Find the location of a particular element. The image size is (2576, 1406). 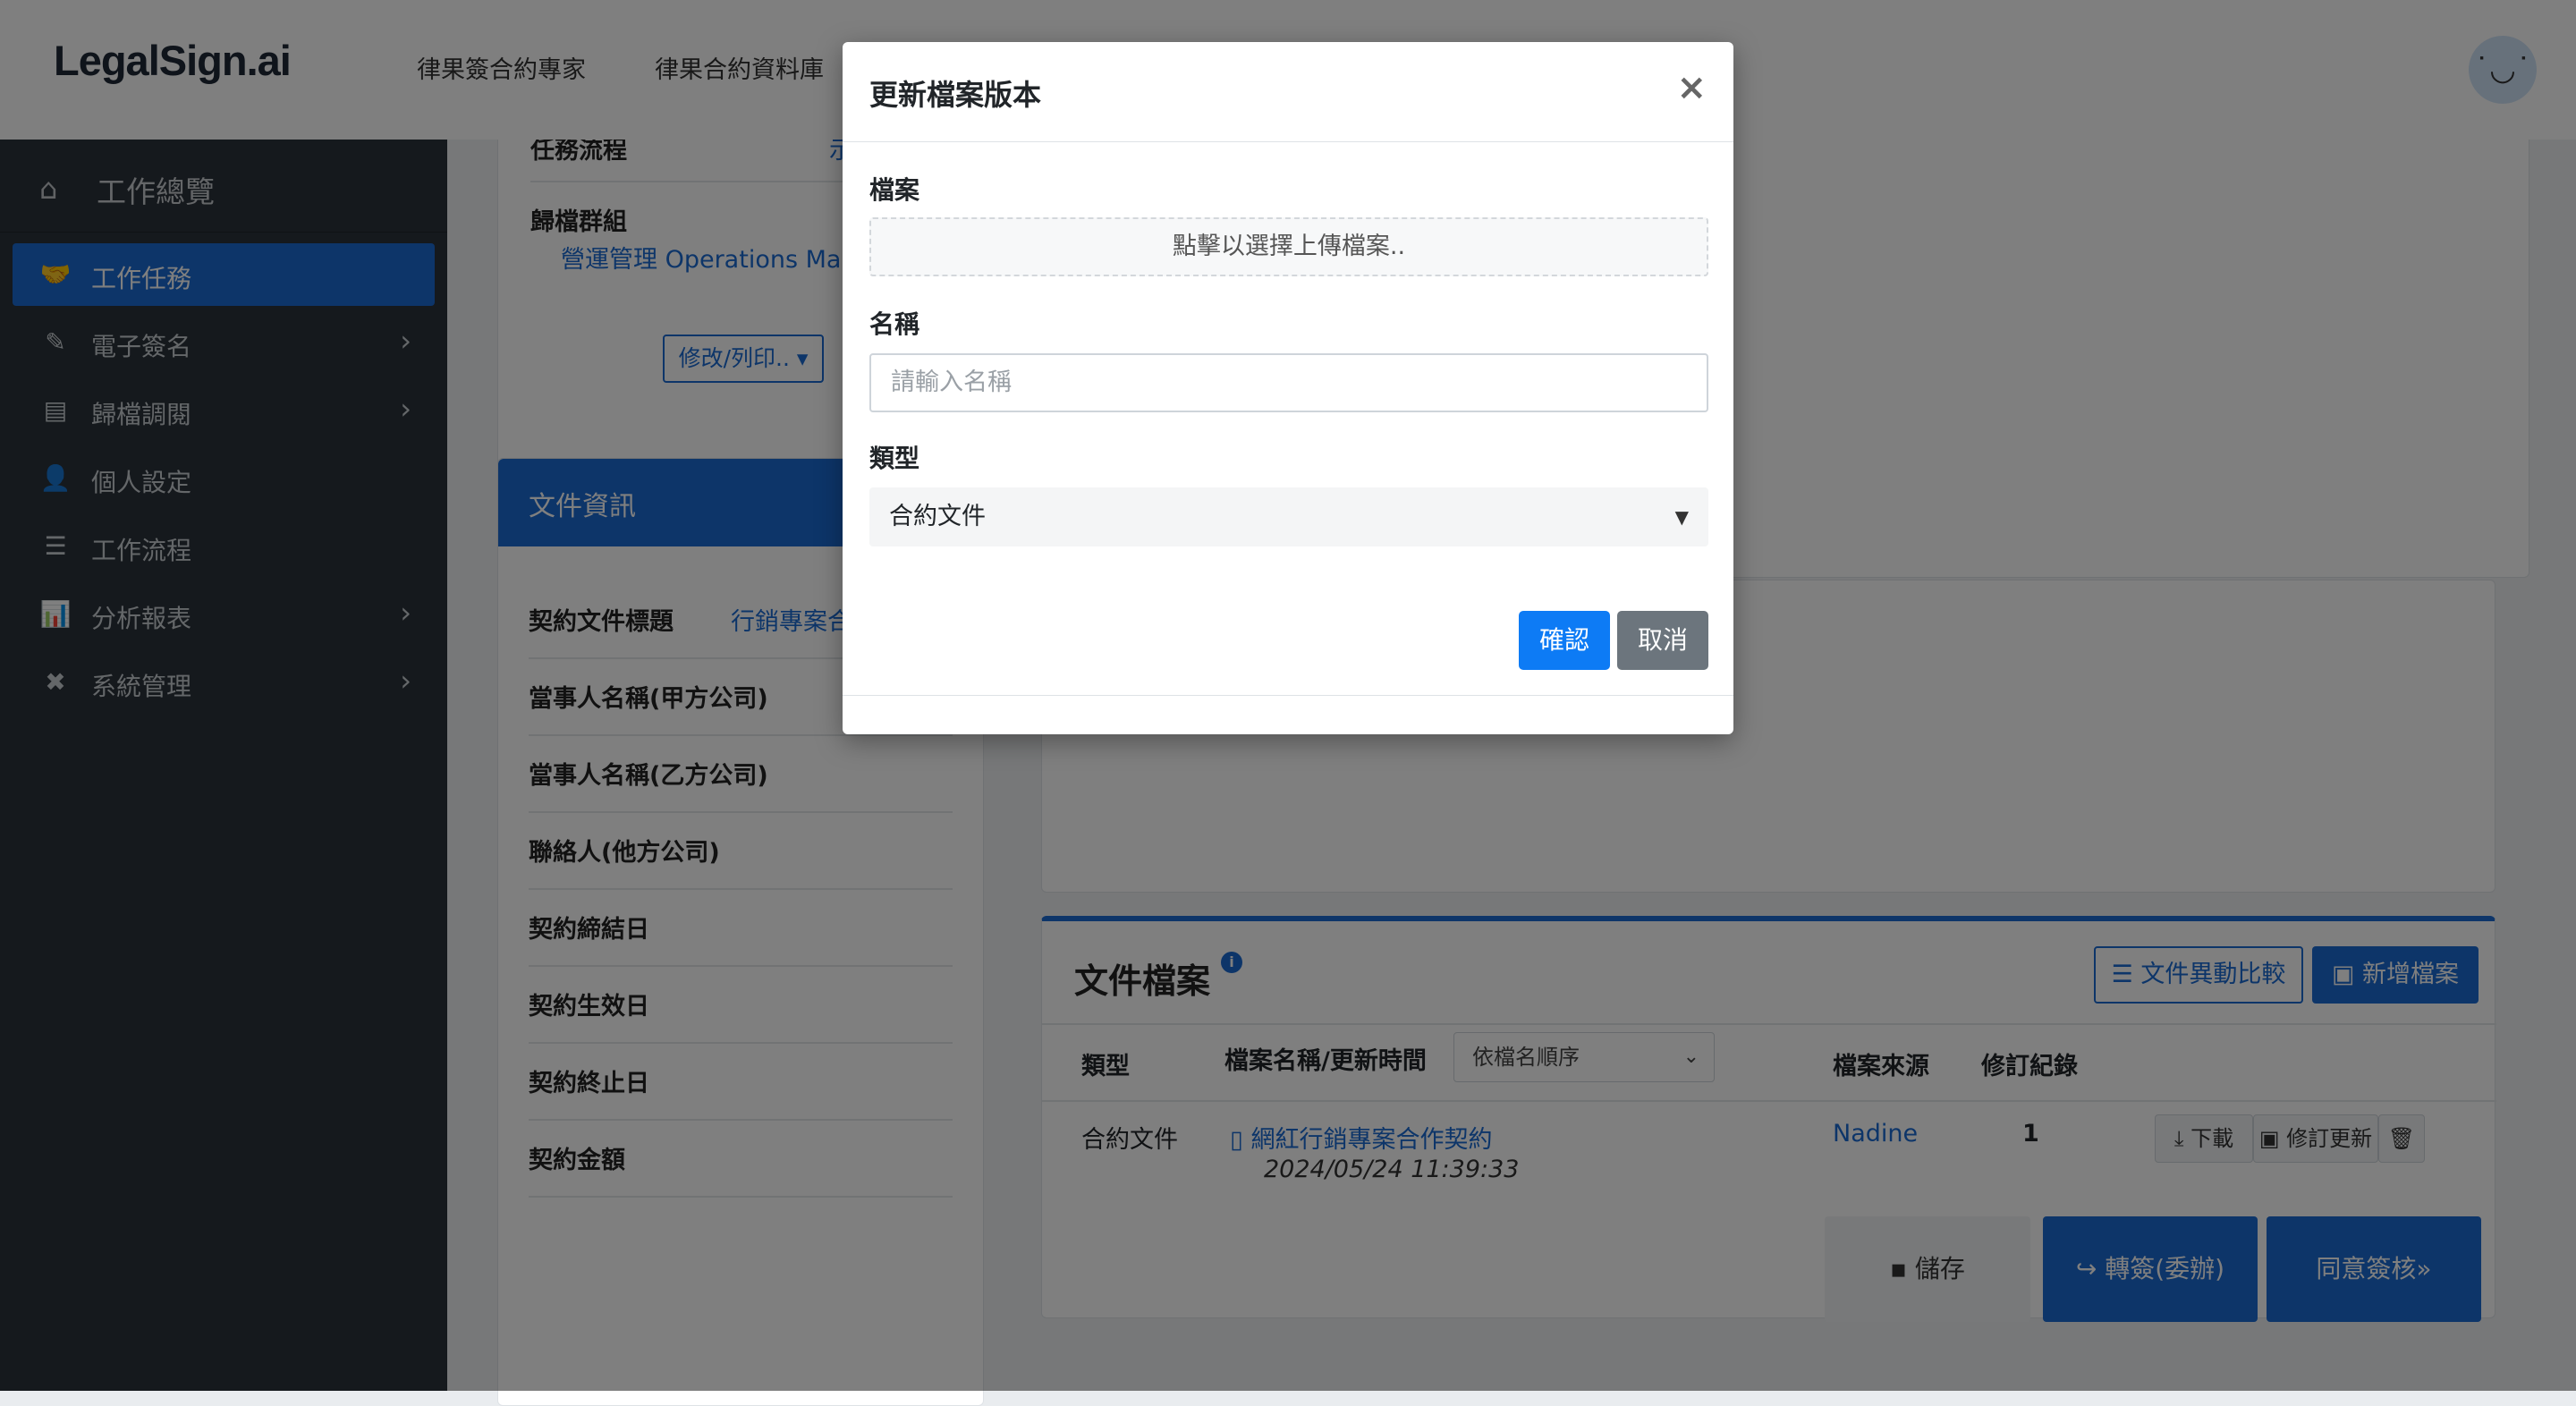

name-input: 請輸入名稱 is located at coordinates (1288, 383).